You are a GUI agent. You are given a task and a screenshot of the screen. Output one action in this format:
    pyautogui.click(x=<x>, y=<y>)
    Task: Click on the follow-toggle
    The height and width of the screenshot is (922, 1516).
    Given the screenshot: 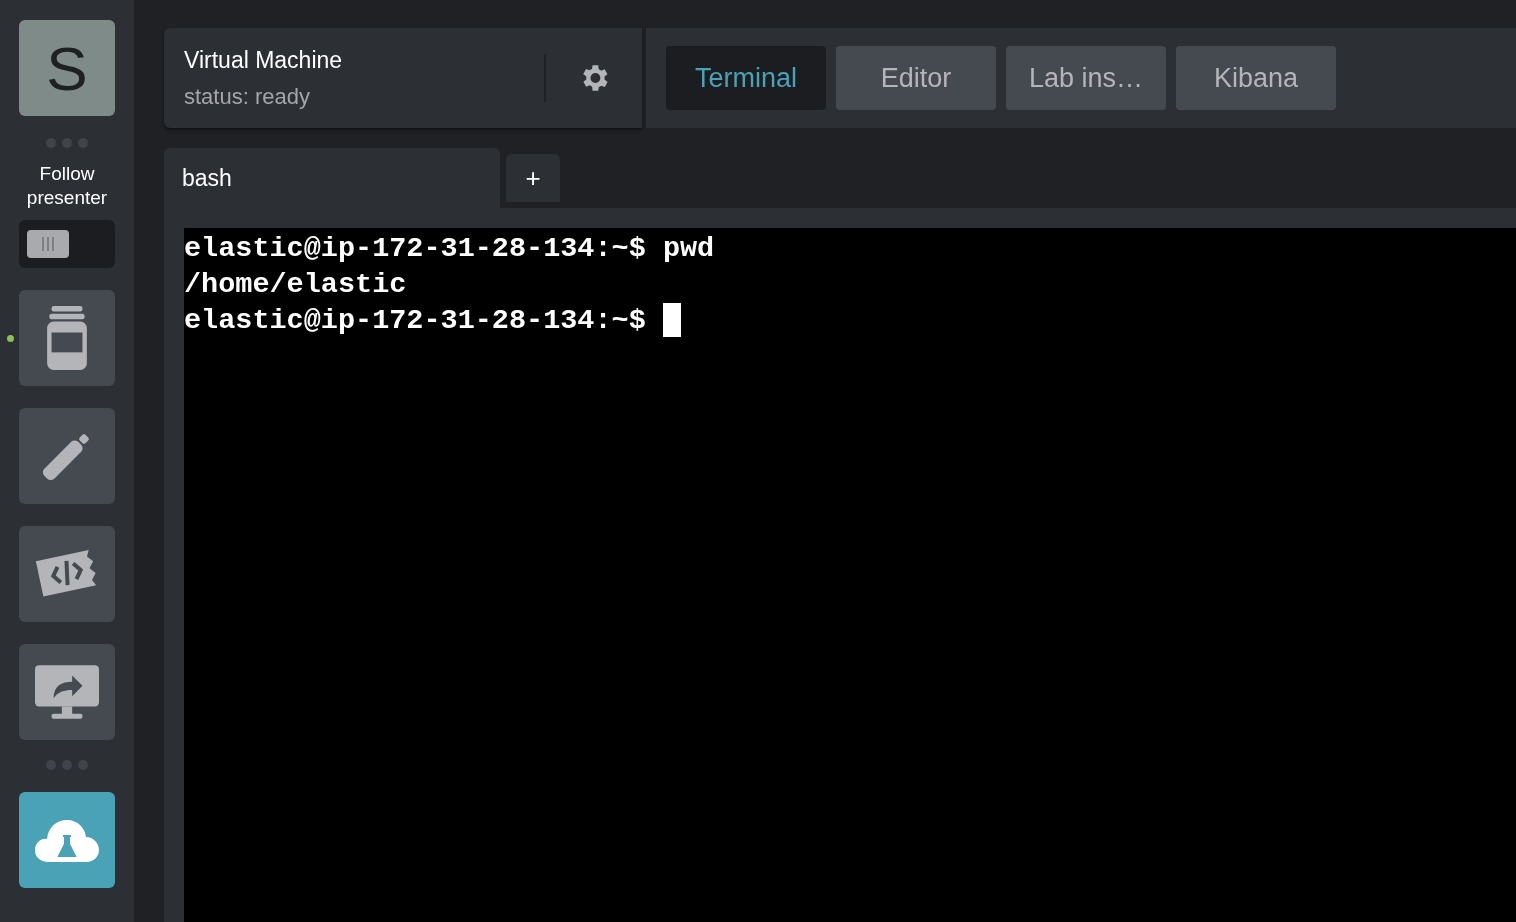 What is the action you would take?
    pyautogui.click(x=67, y=244)
    